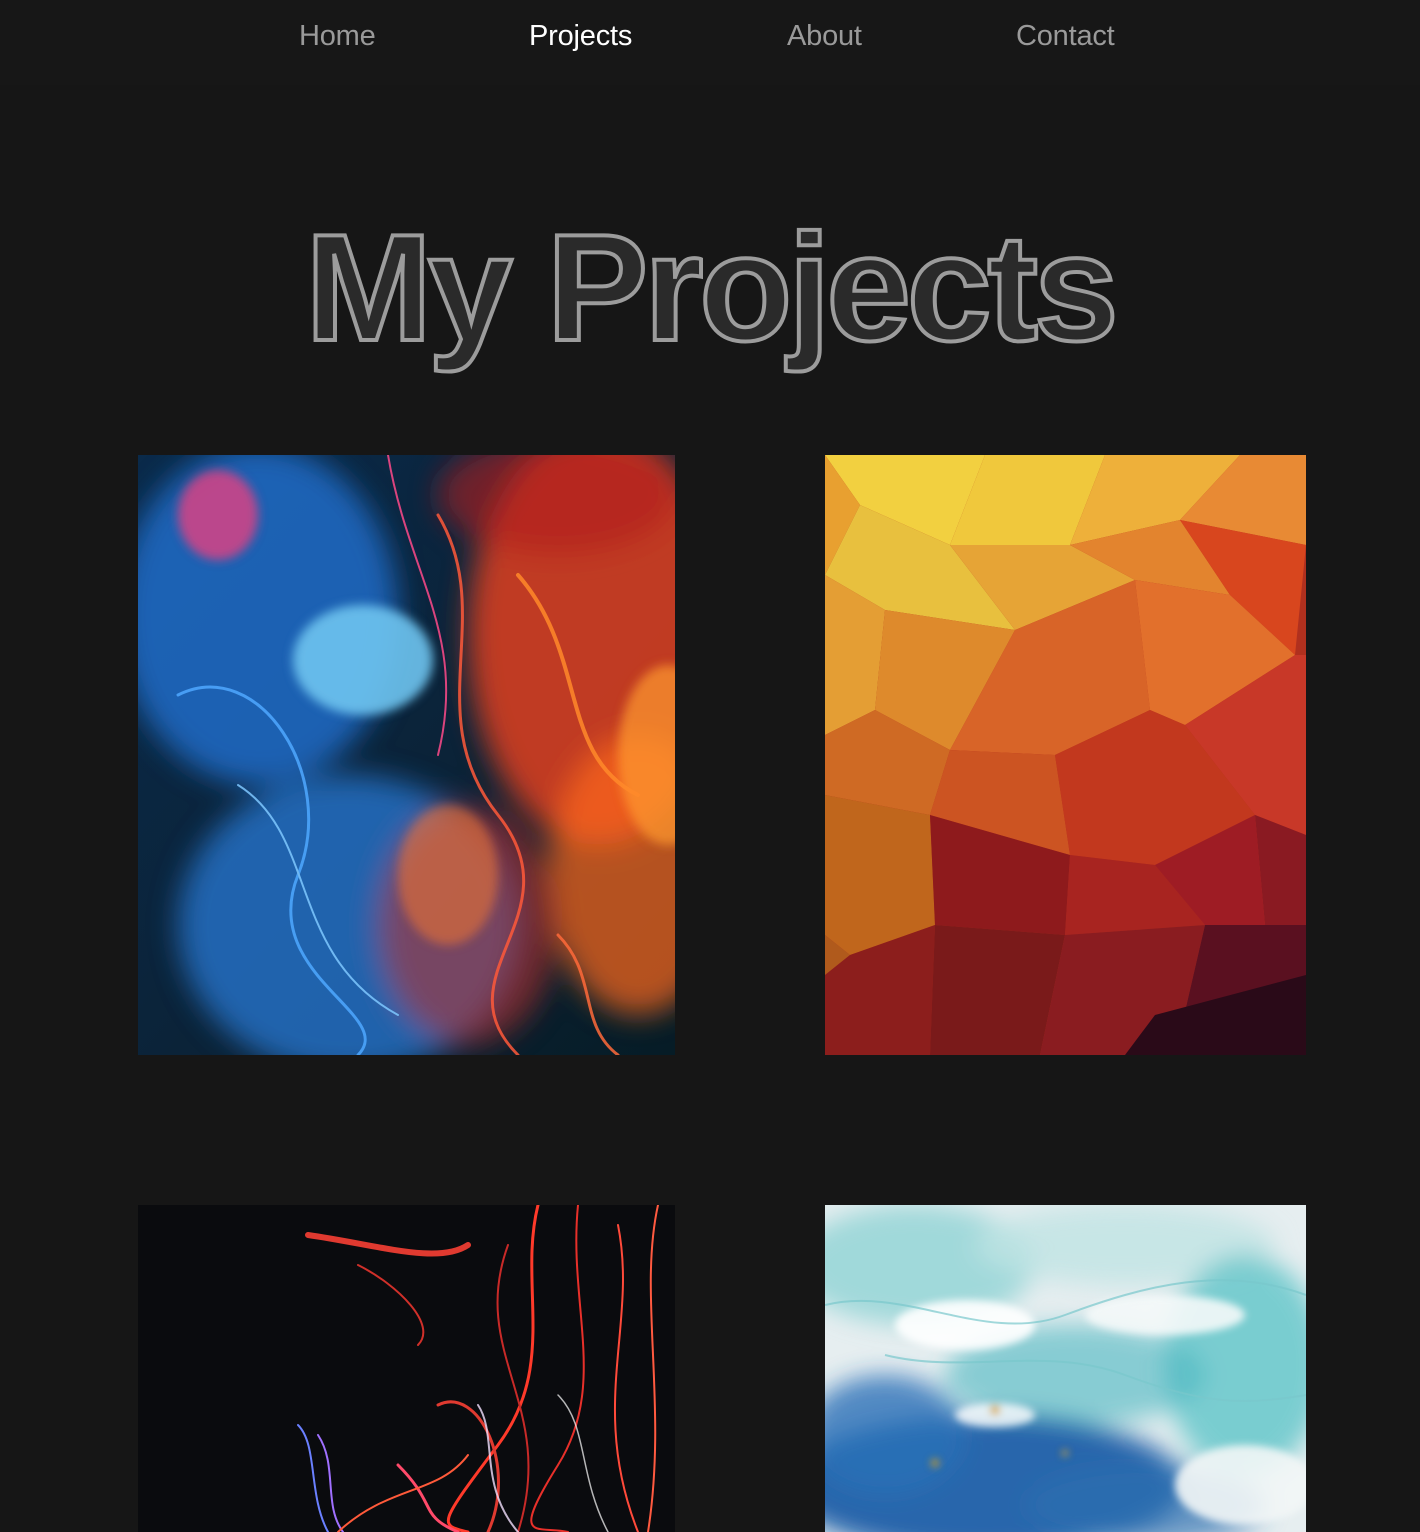 The width and height of the screenshot is (1420, 1532). Describe the element at coordinates (1065, 36) in the screenshot. I see `nav-link-contact: Contact` at that location.